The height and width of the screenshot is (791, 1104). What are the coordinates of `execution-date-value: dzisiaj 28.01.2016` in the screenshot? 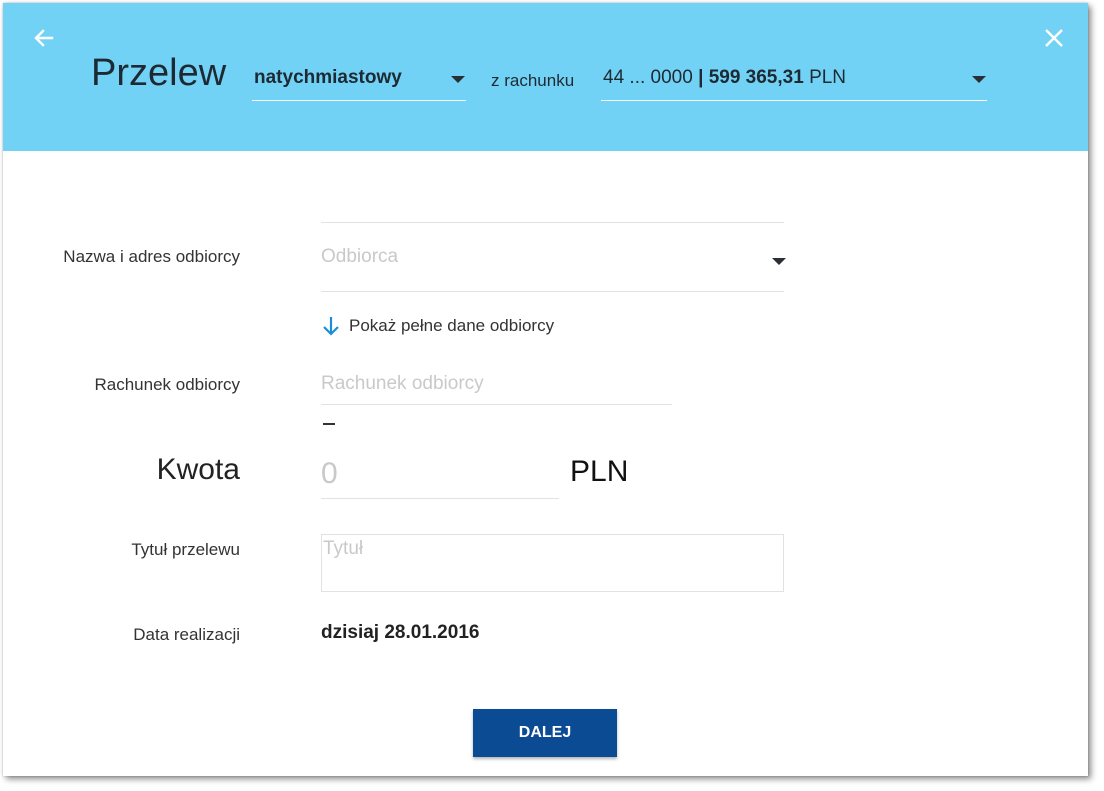 It's located at (400, 632).